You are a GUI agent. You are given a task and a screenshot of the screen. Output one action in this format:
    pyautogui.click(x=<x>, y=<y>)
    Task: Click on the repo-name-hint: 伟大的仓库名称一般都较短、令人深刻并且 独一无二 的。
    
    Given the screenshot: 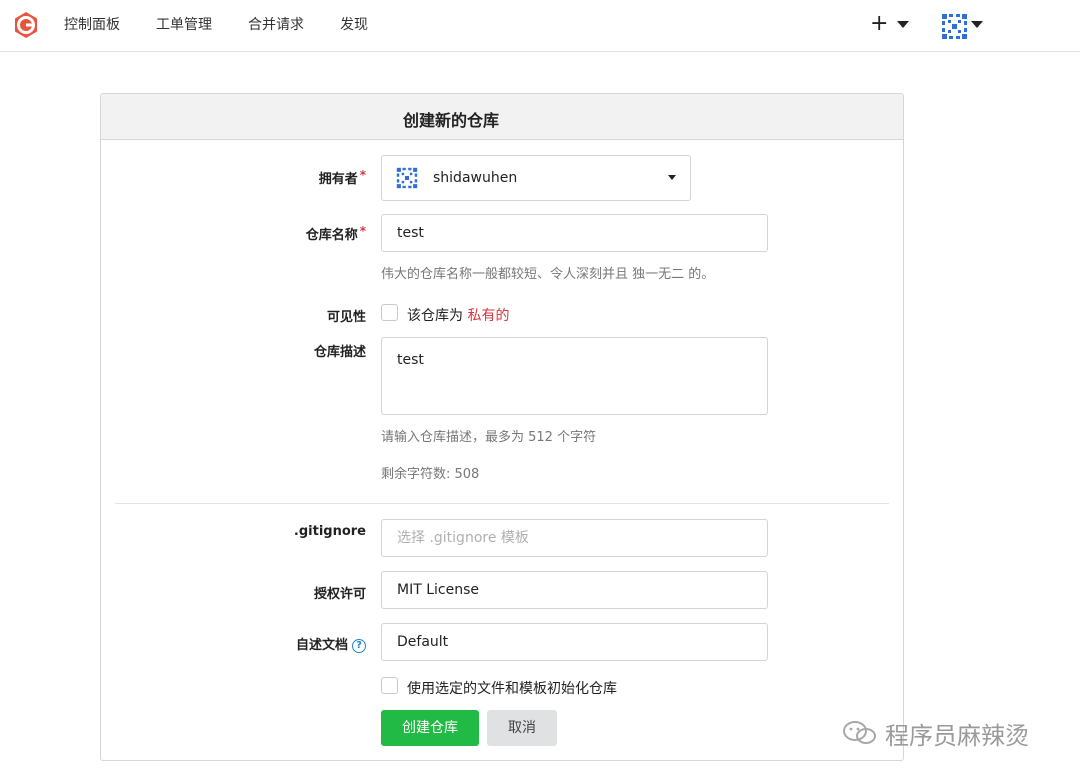 What is the action you would take?
    pyautogui.click(x=548, y=274)
    